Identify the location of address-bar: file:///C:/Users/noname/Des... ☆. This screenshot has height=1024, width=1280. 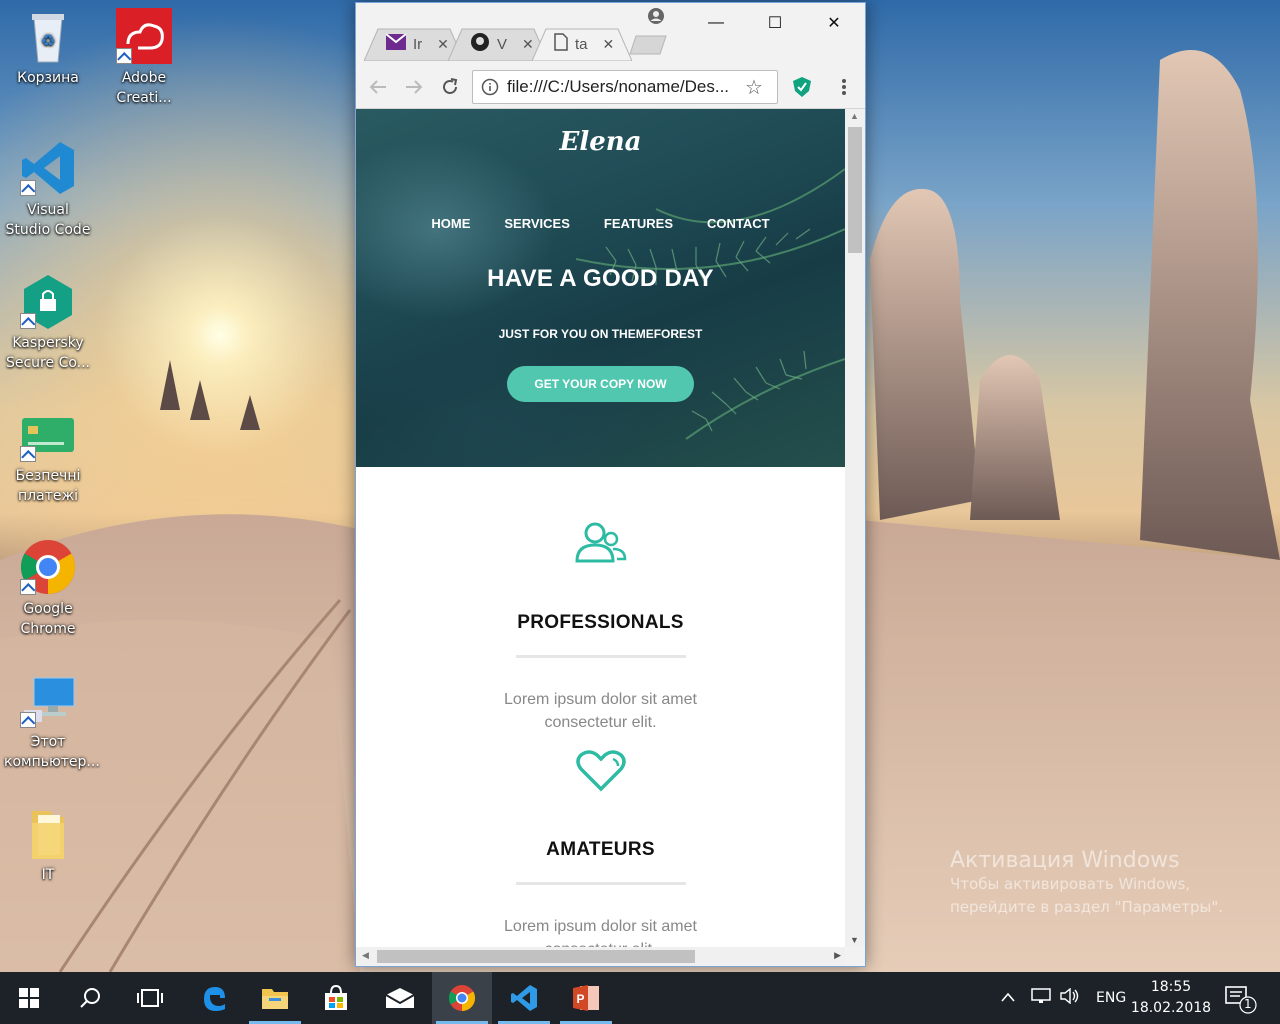
(625, 87).